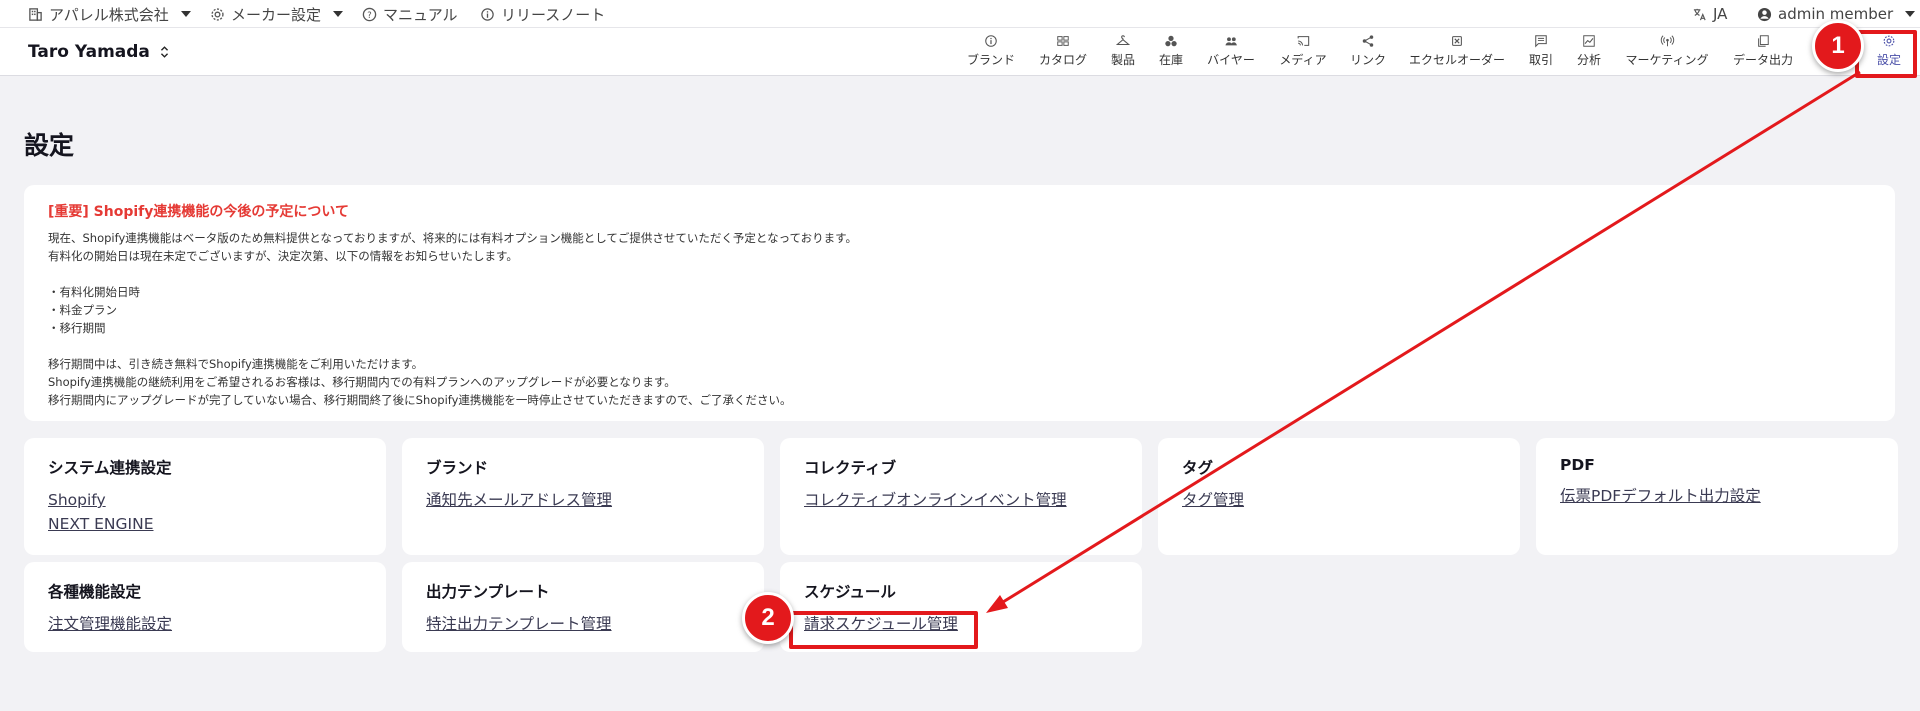 The image size is (1920, 711). What do you see at coordinates (110, 468) in the screenshot?
I see `card-title: システム連携設定` at bounding box center [110, 468].